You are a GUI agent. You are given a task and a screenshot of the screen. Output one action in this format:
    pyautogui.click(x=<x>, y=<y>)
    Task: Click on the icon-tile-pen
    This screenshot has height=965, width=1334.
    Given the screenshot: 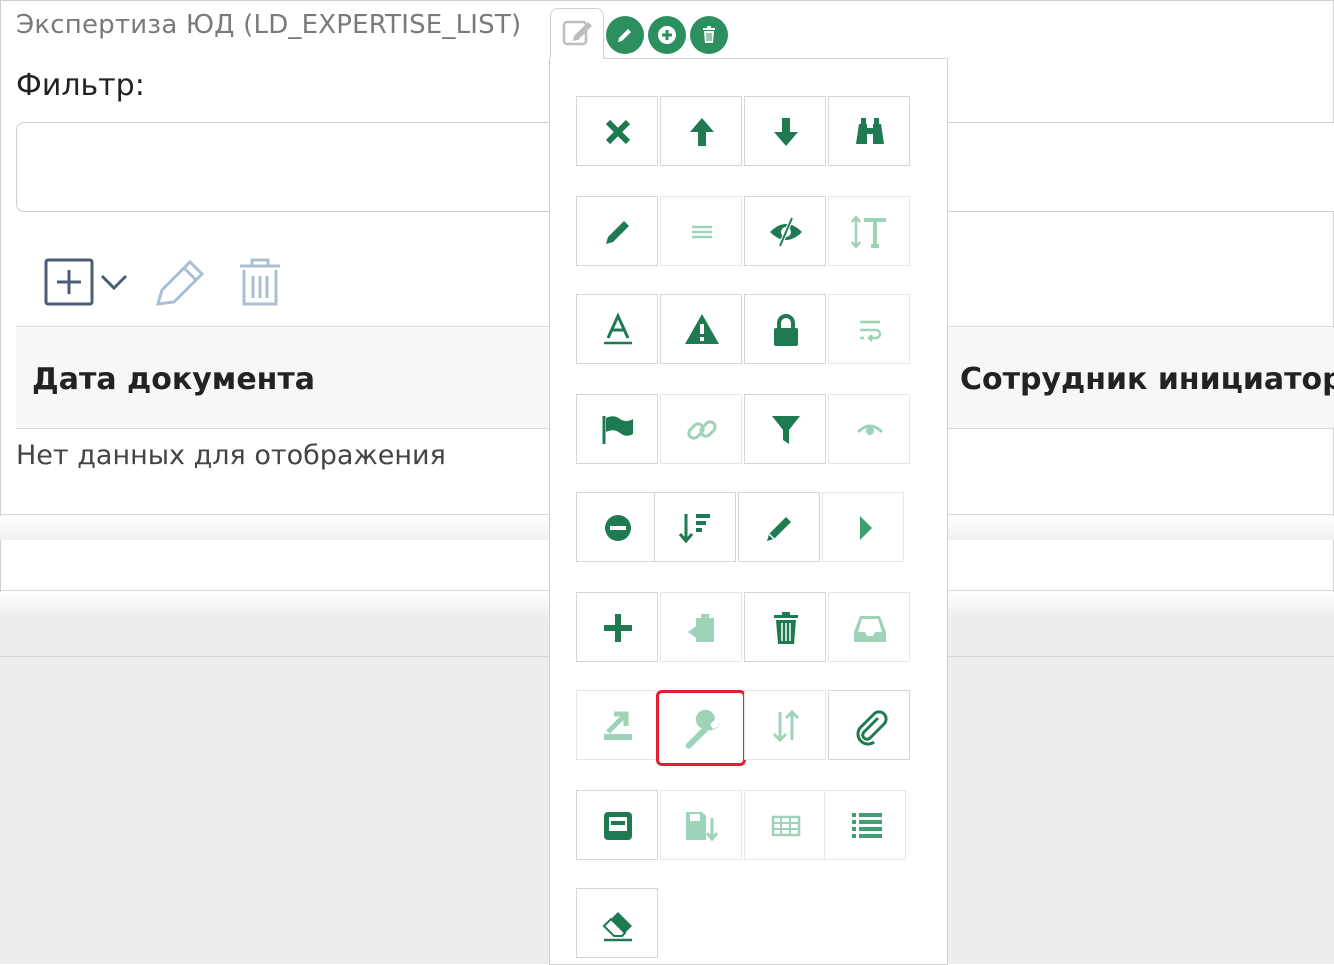 What is the action you would take?
    pyautogui.click(x=779, y=527)
    